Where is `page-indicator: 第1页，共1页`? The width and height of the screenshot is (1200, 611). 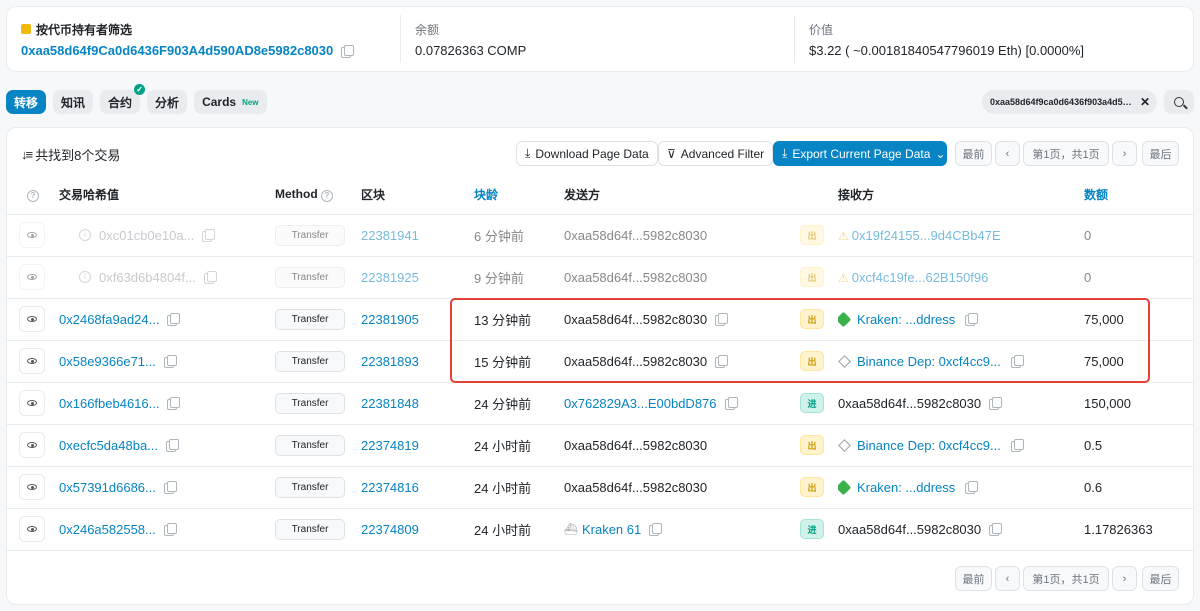 page-indicator: 第1页，共1页 is located at coordinates (1066, 153).